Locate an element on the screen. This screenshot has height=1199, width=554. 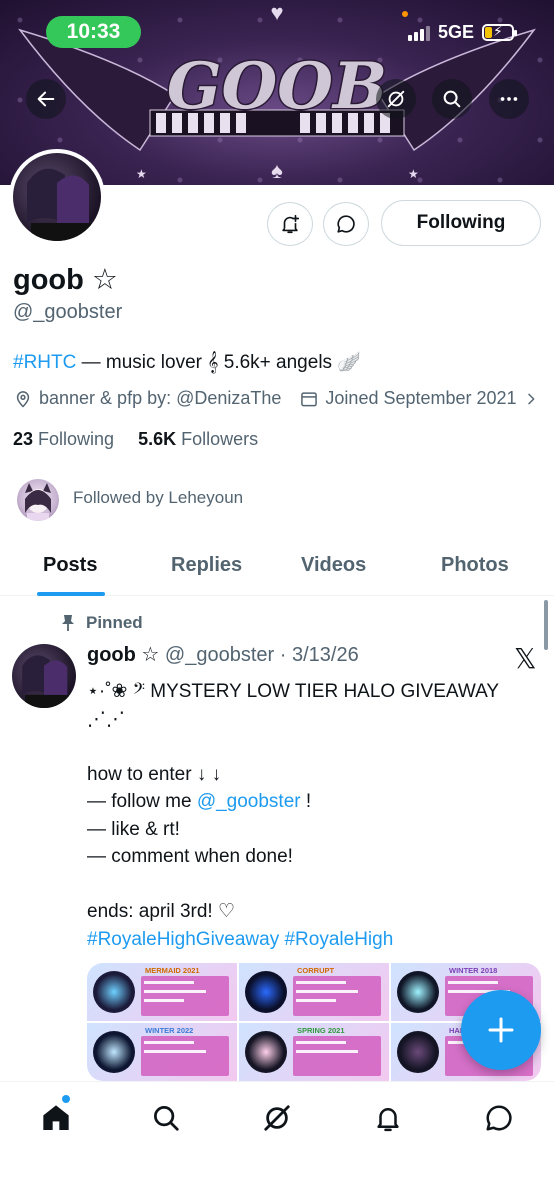
profile-location: banner & pfp by: @DenizaThe is located at coordinates (160, 398).